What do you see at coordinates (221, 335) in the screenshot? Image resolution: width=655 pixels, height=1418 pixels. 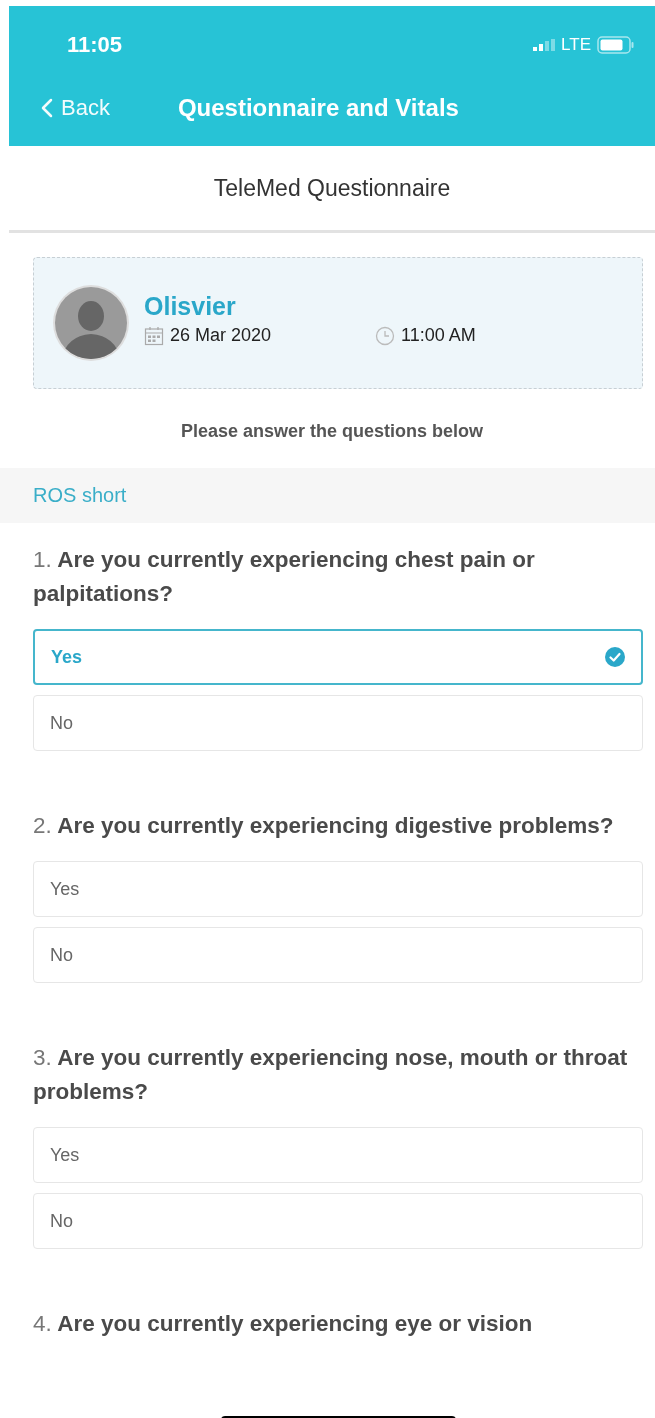 I see `appointment-date: 26 Mar 2020` at bounding box center [221, 335].